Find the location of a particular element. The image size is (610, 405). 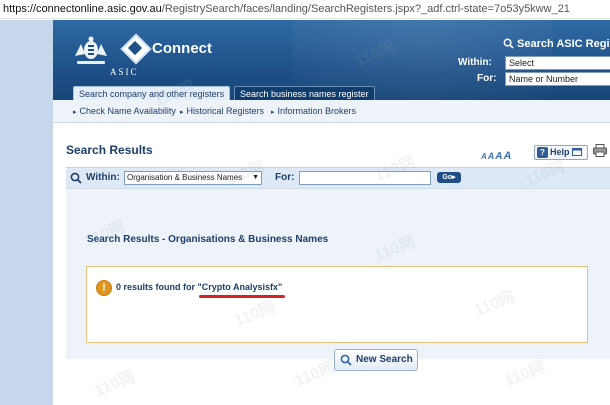

search-query: "Crypto Analysisfx" is located at coordinates (240, 287).